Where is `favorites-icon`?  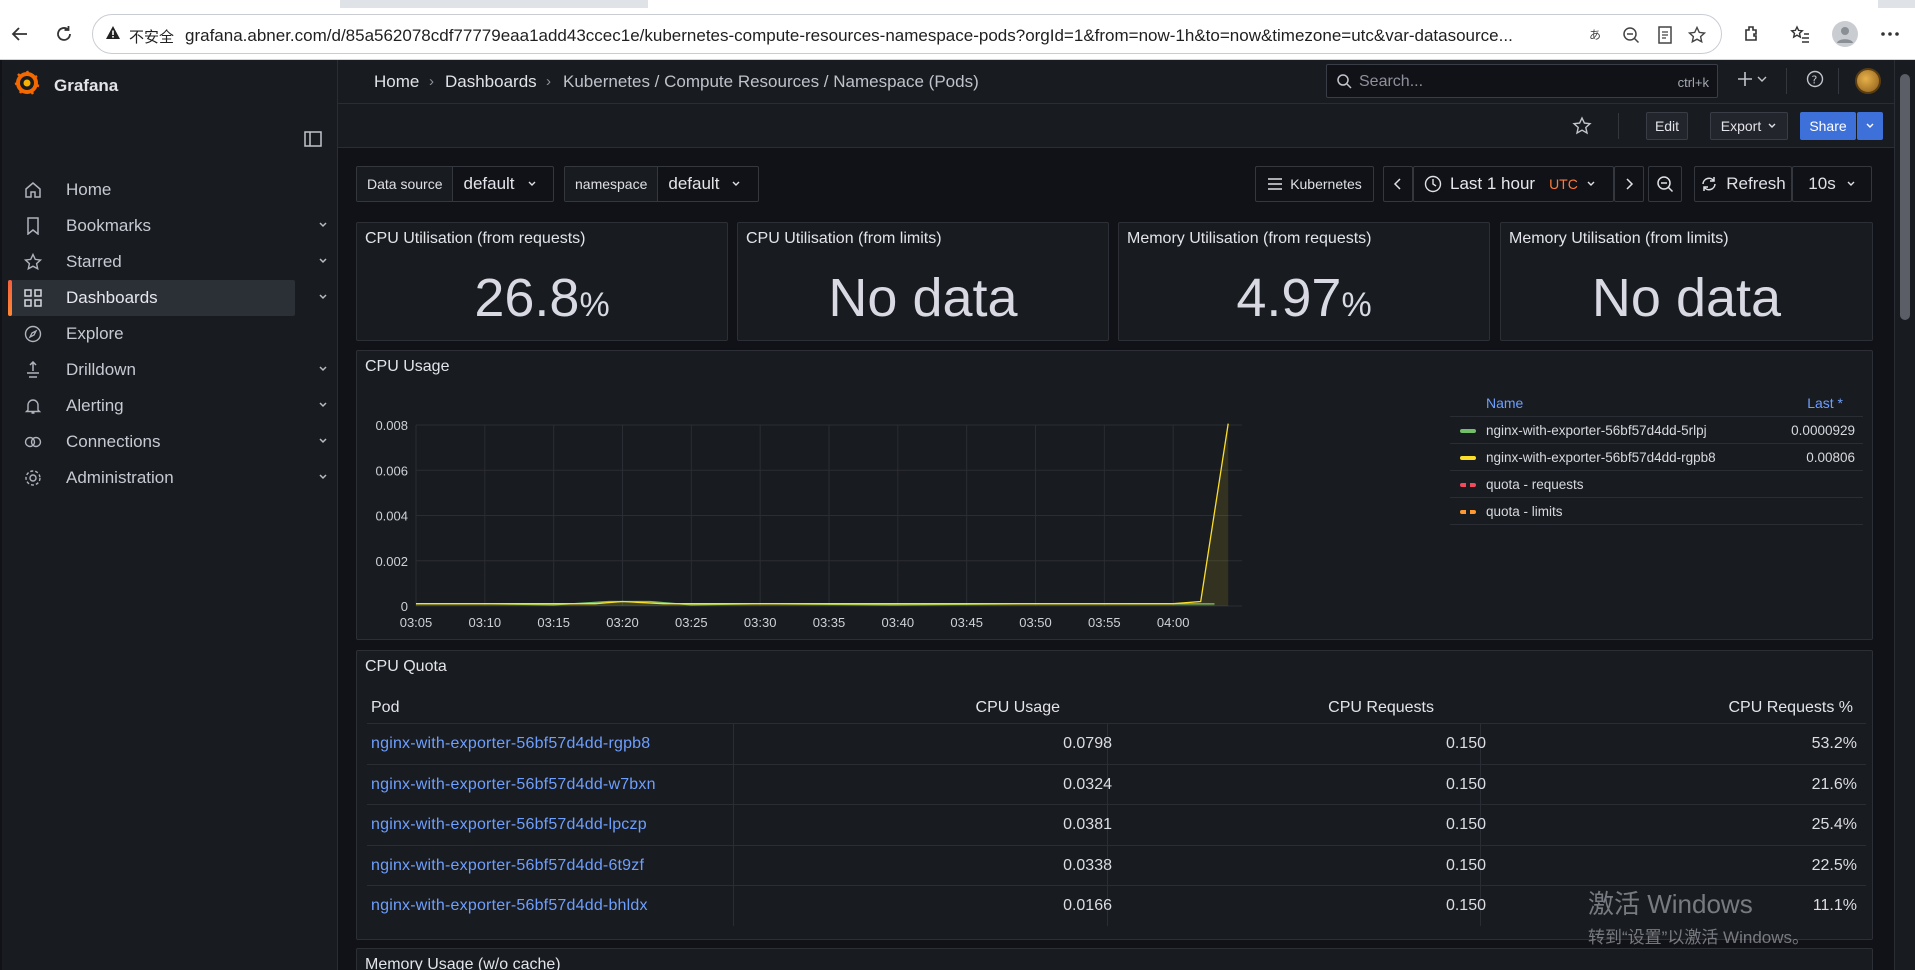 favorites-icon is located at coordinates (1800, 34).